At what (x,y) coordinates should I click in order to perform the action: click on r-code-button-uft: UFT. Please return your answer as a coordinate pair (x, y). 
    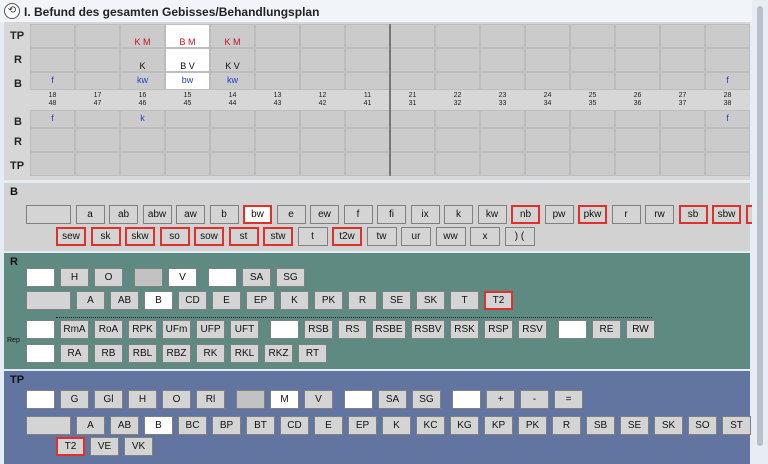
    Looking at the image, I should click on (244, 329).